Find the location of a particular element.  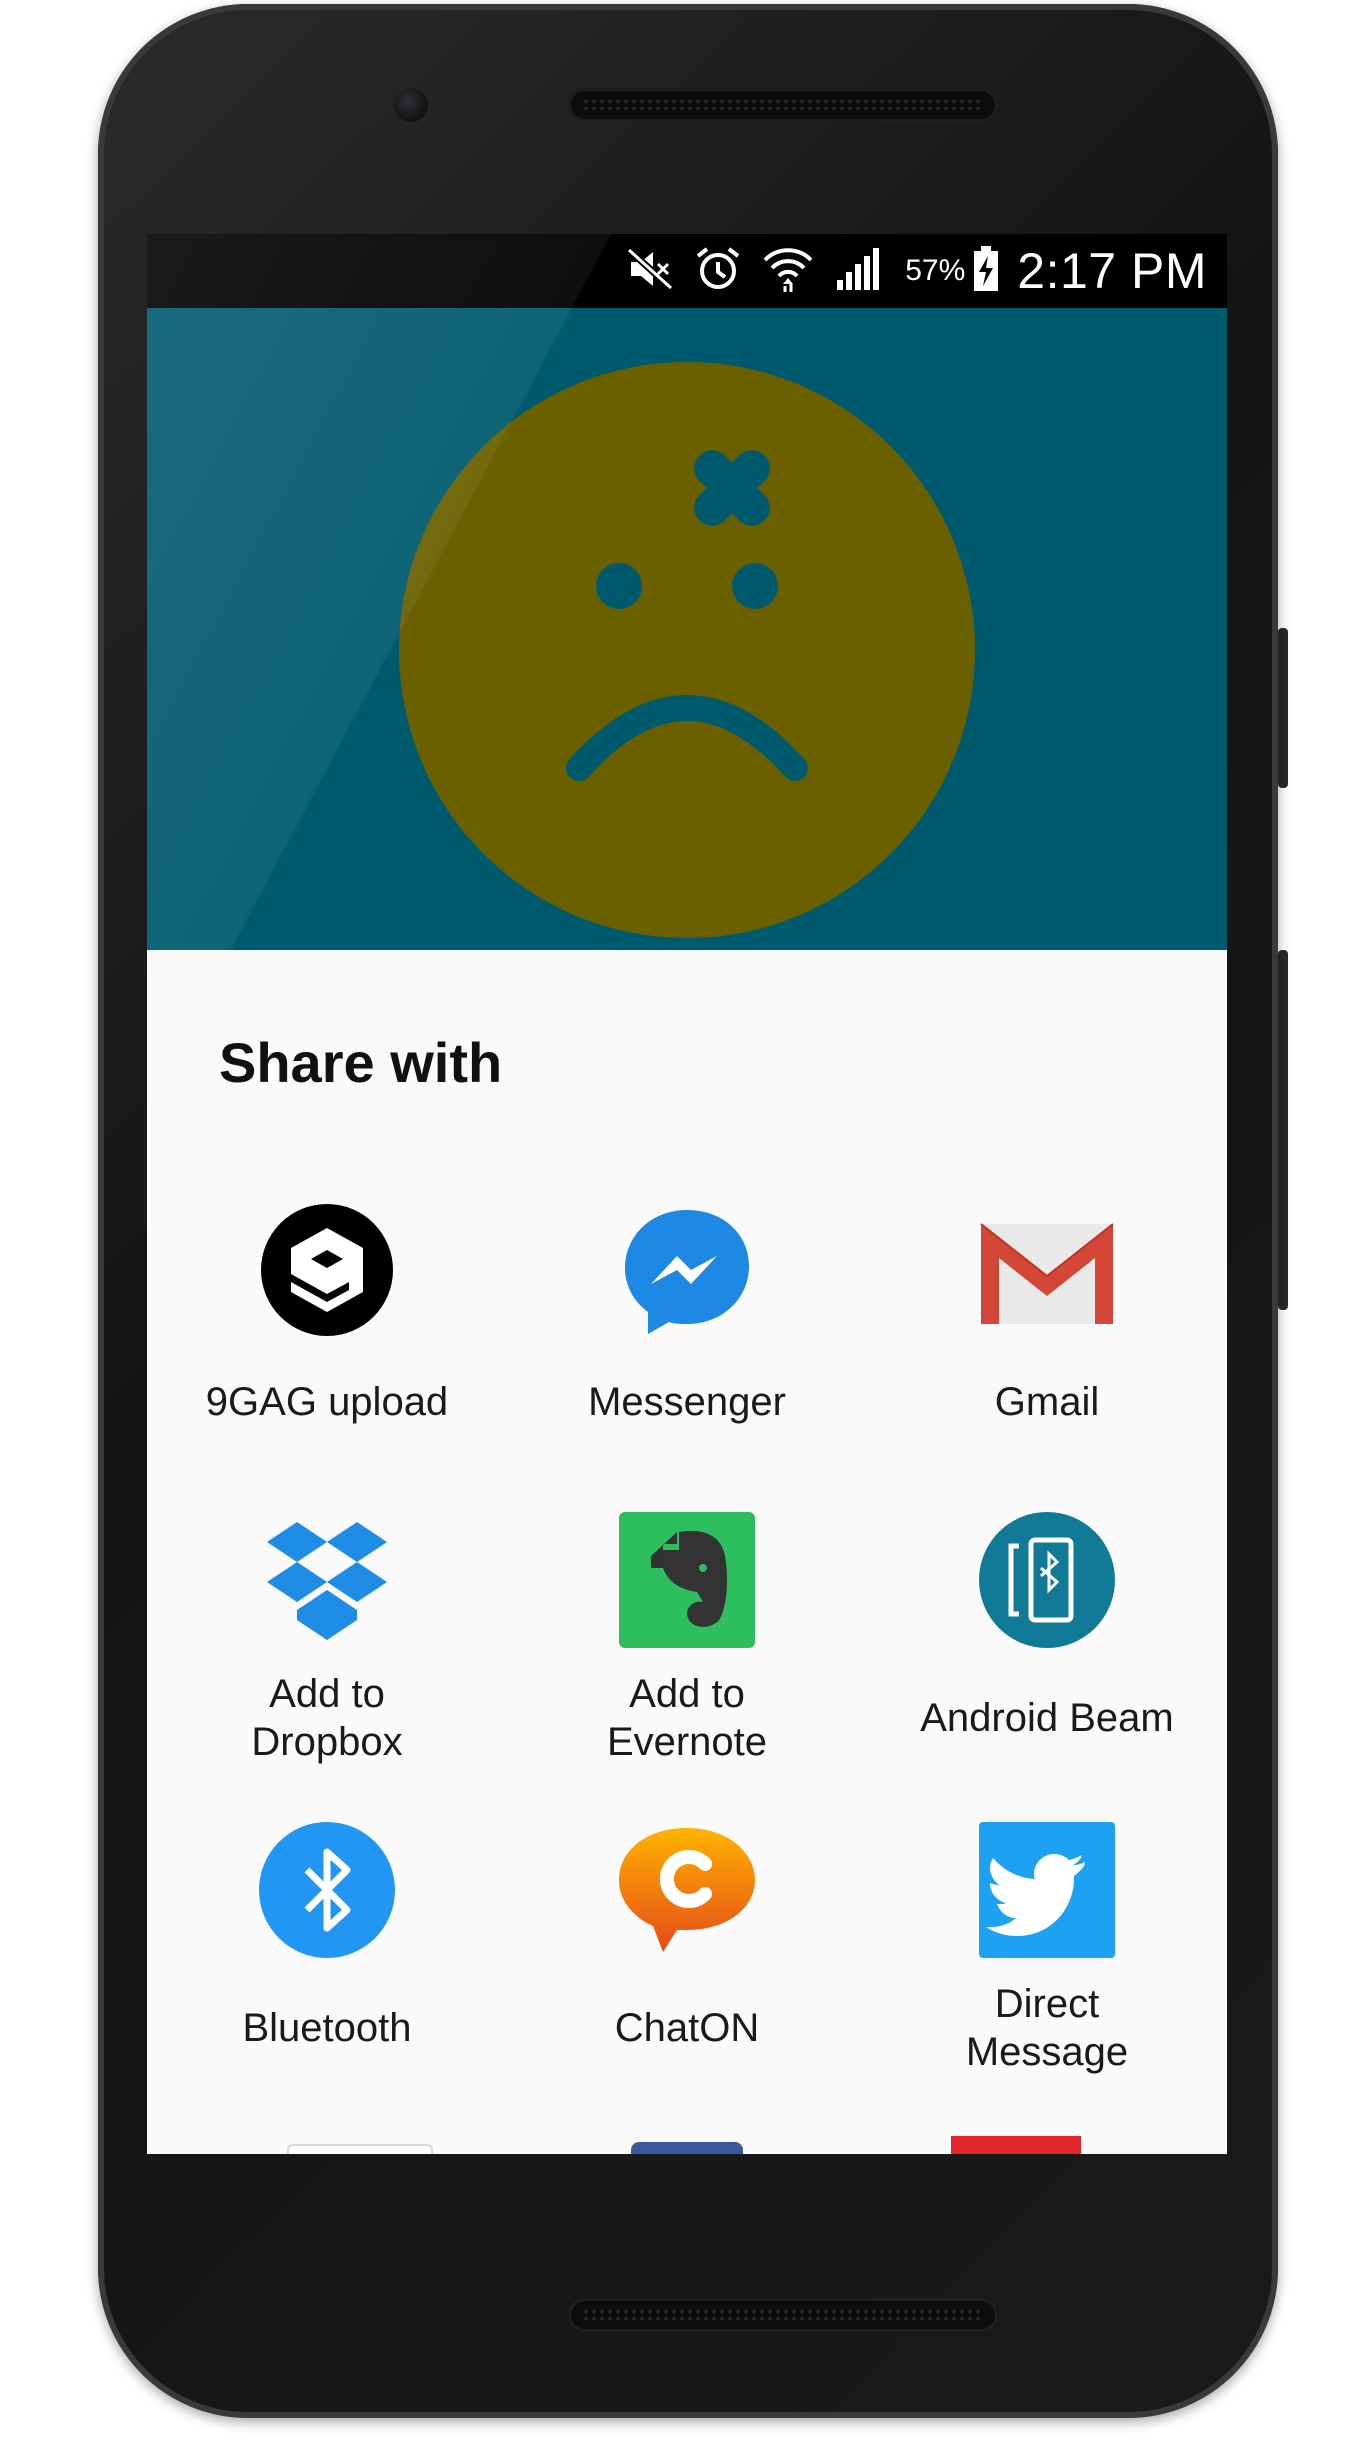

9gag-icon is located at coordinates (327, 1270).